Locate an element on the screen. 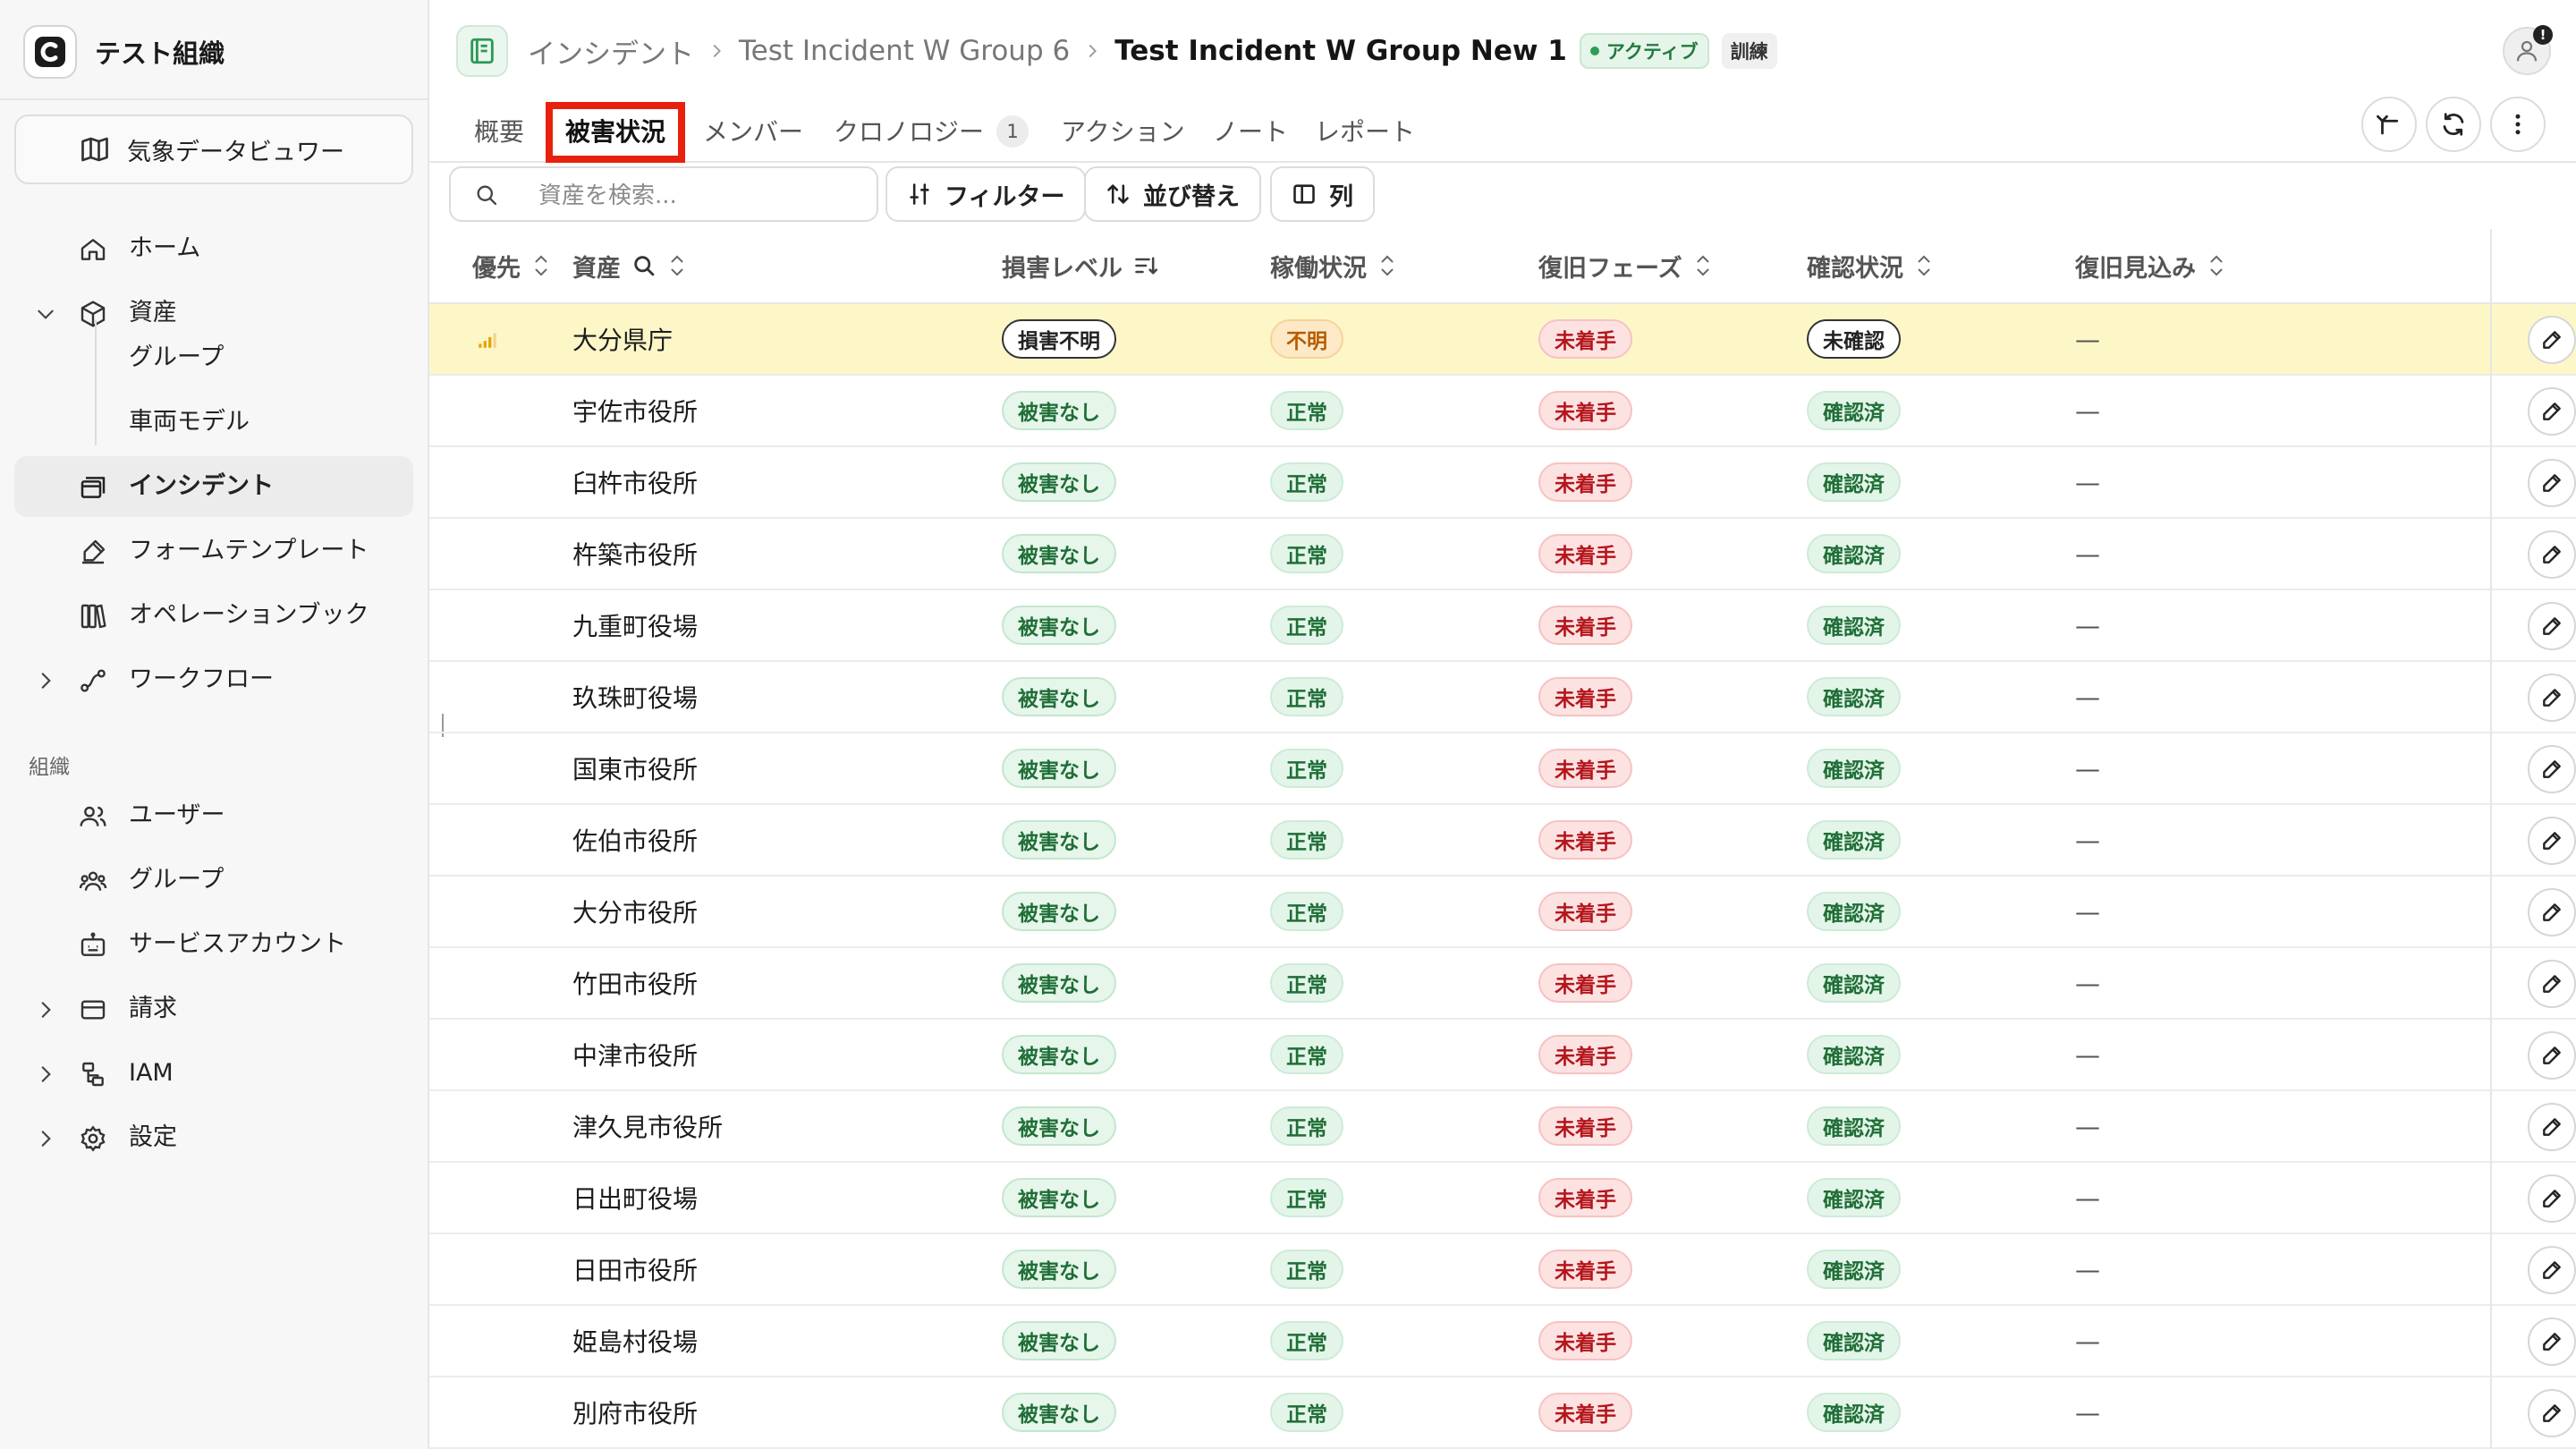 This screenshot has height=1449, width=2576. asset-name: 日出町役場 is located at coordinates (635, 1198).